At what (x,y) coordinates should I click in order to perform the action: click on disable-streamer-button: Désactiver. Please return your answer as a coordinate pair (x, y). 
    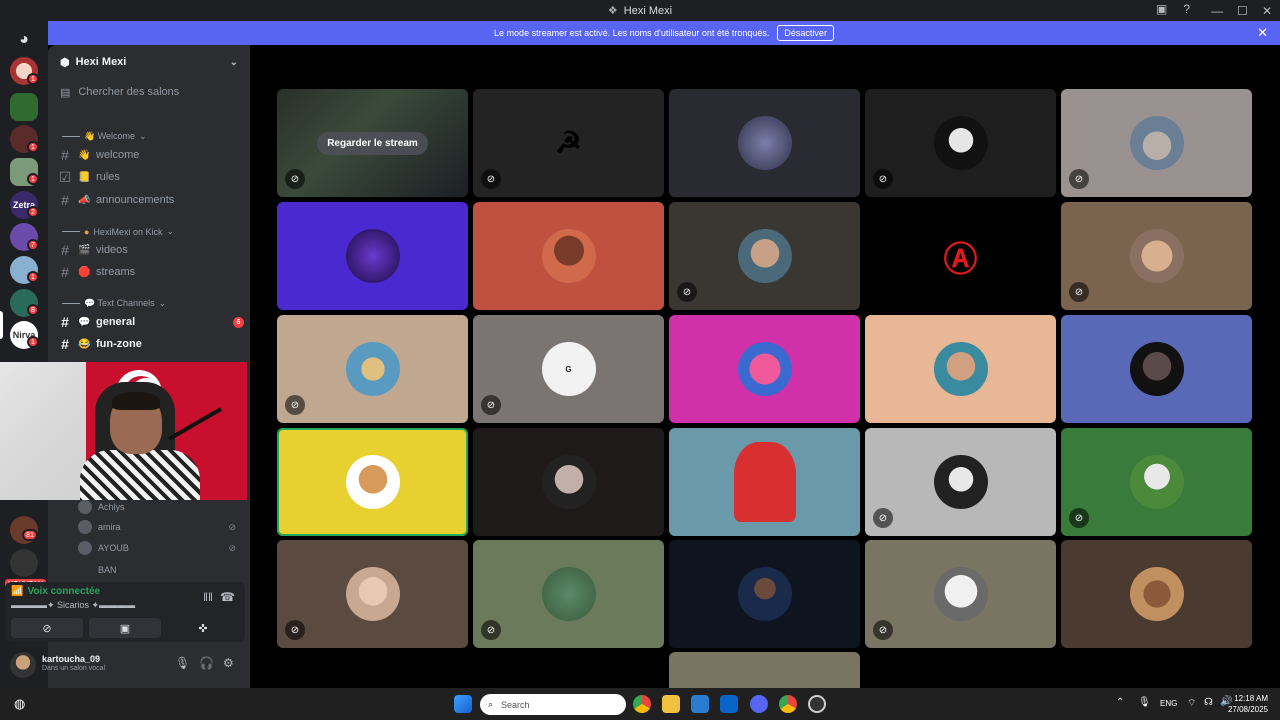
    Looking at the image, I should click on (805, 33).